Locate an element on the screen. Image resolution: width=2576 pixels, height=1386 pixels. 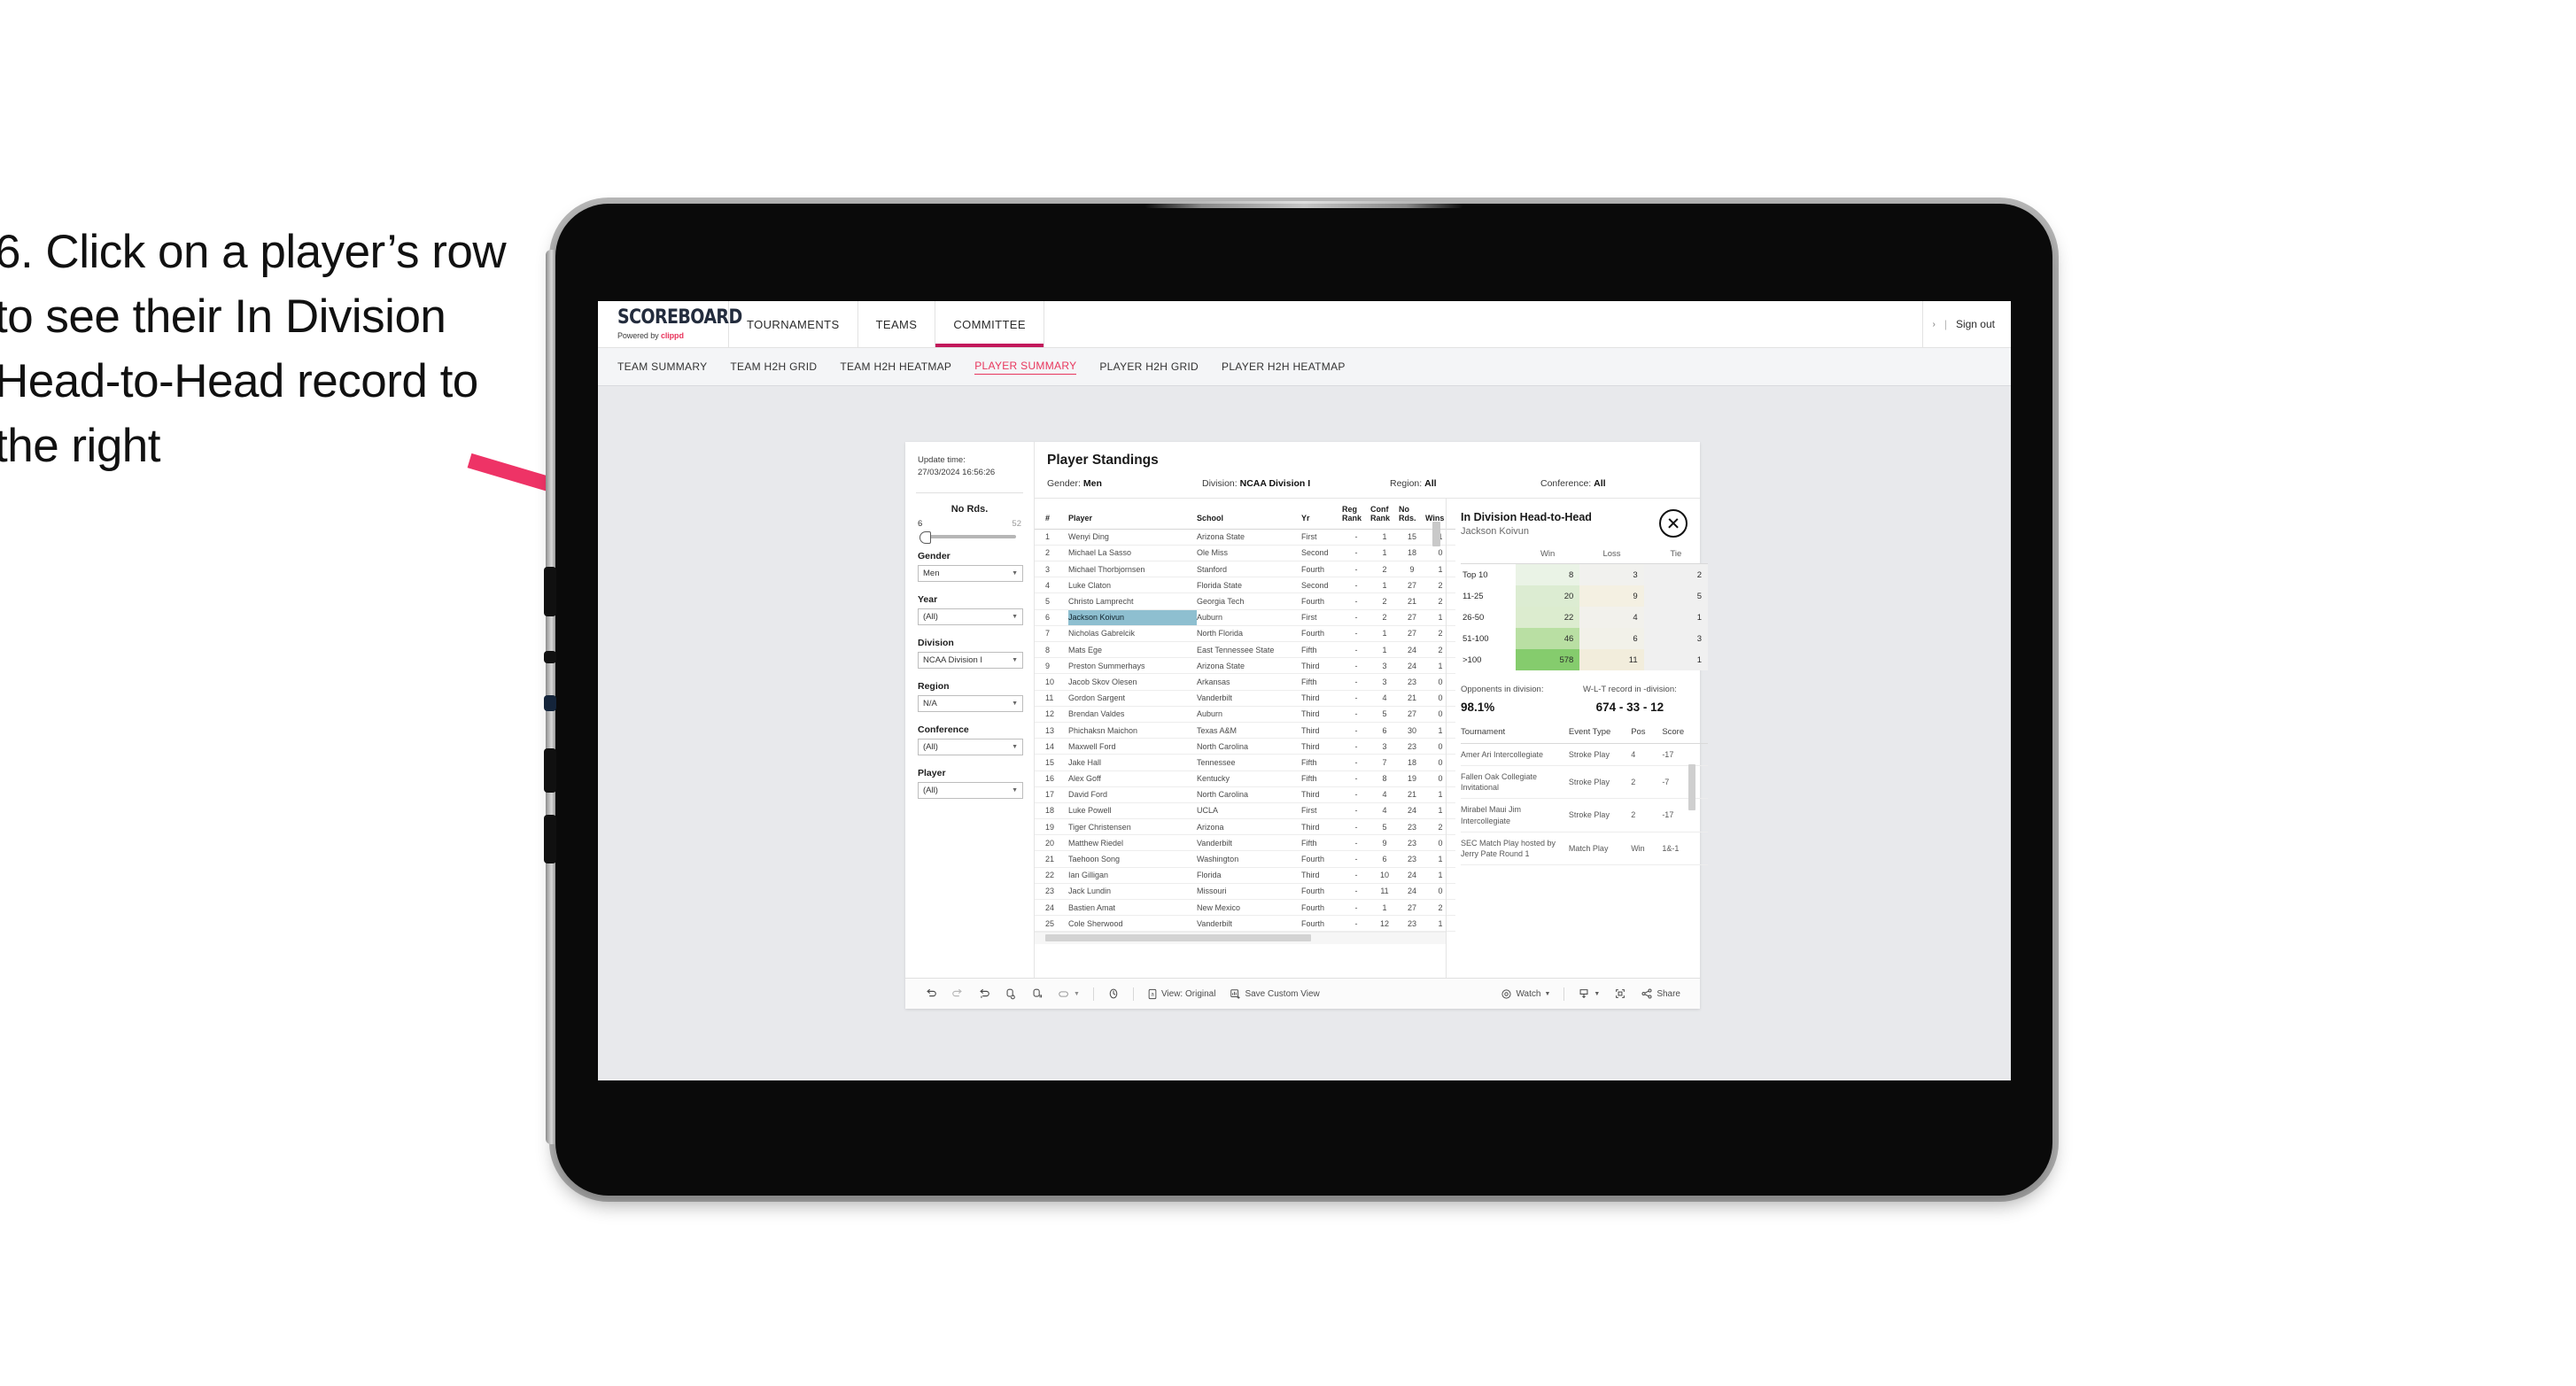
sign-out-link: Sign out is located at coordinates (1975, 324).